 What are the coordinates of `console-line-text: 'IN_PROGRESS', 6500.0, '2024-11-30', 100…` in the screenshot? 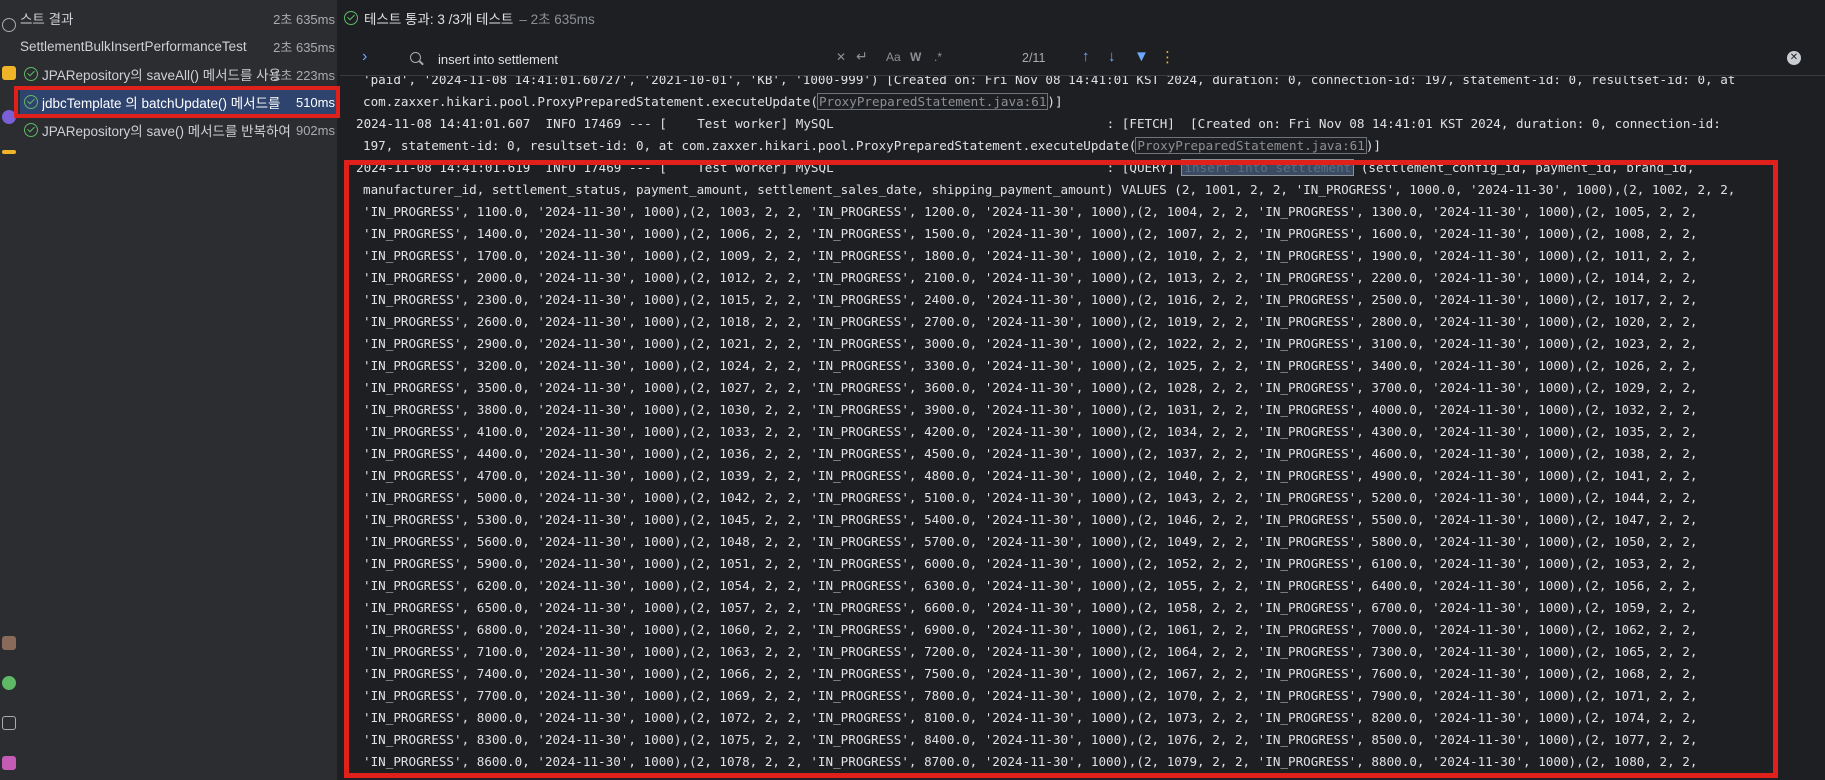 It's located at (1030, 607).